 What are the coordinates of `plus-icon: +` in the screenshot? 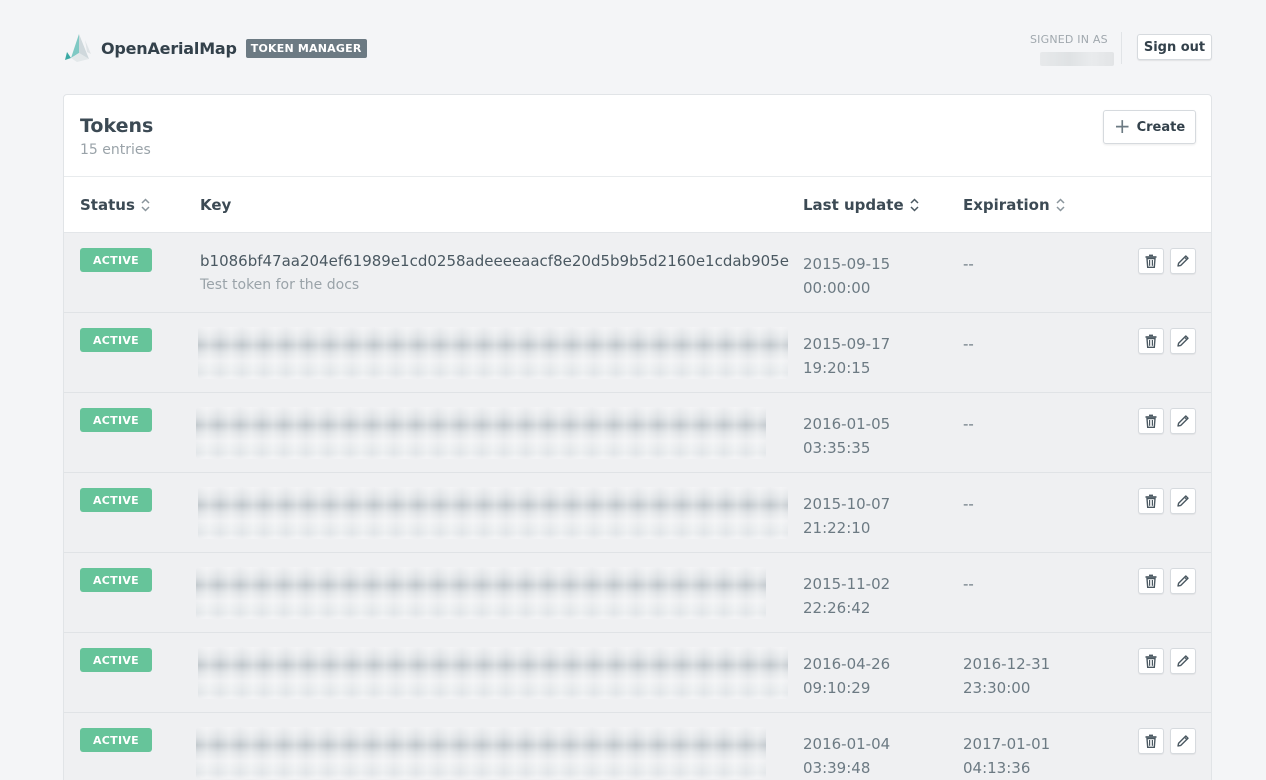 It's located at (1122, 126).